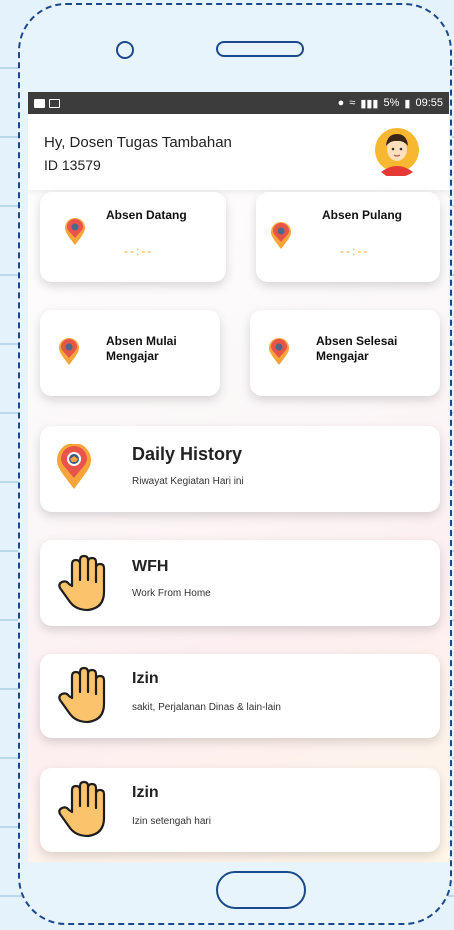 This screenshot has width=454, height=930. What do you see at coordinates (72, 165) in the screenshot?
I see `user-id: ID 13579` at bounding box center [72, 165].